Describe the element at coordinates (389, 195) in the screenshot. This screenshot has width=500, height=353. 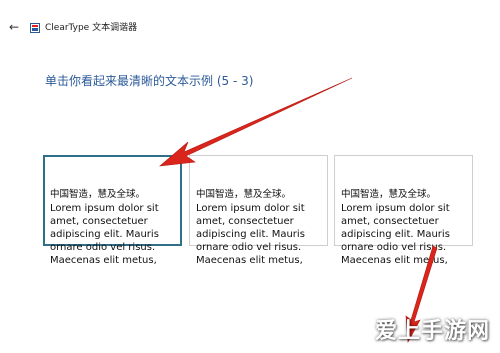
I see `sample-3-chinese-line: 中国智造，慧及全球。` at that location.